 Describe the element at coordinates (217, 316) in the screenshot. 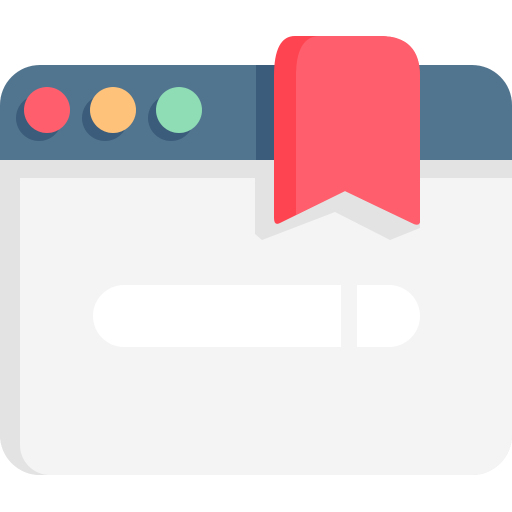

I see `search-bar-field` at that location.